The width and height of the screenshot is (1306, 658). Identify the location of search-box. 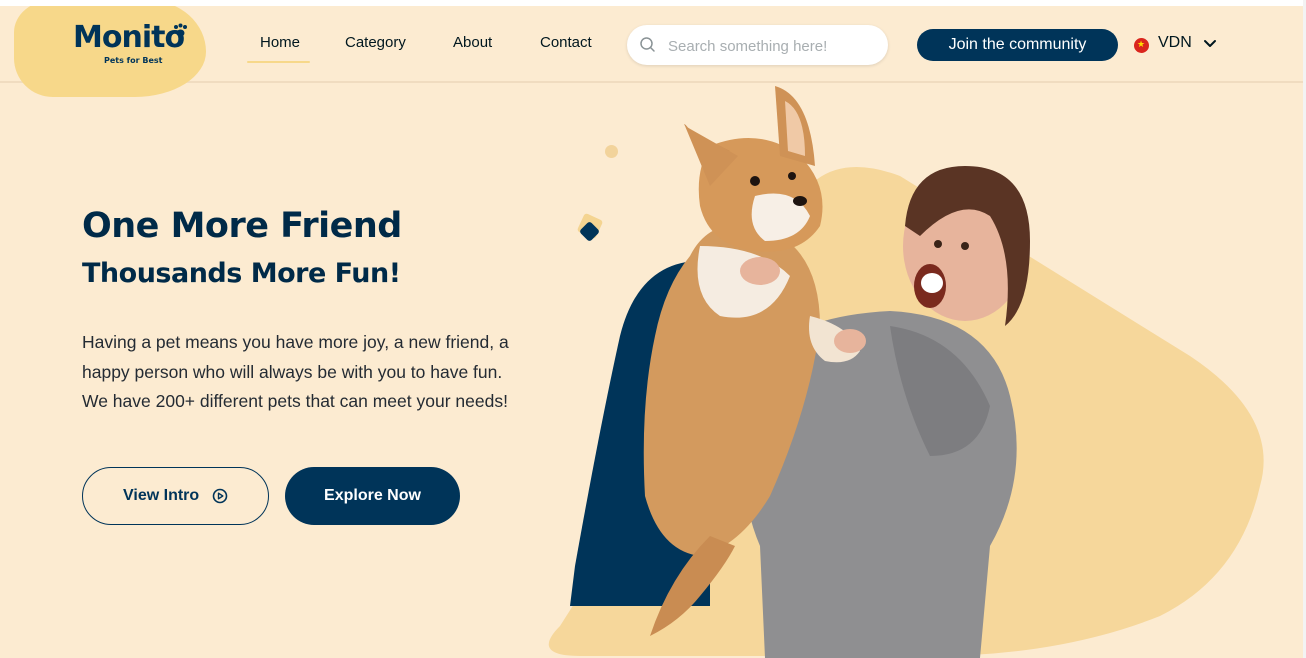
(757, 45).